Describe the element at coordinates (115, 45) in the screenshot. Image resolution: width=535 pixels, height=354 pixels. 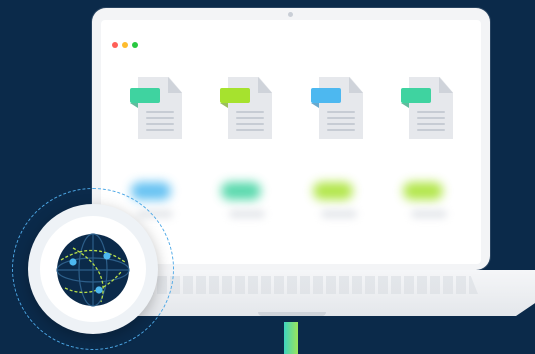
I see `close-dot-icon` at that location.